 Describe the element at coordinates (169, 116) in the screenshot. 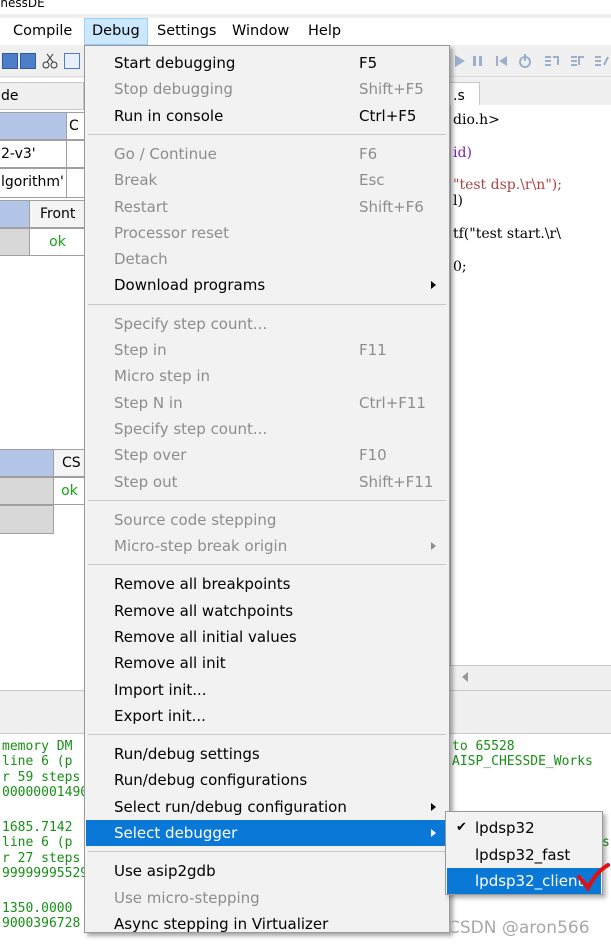

I see `menu-item-label: Run in console` at that location.